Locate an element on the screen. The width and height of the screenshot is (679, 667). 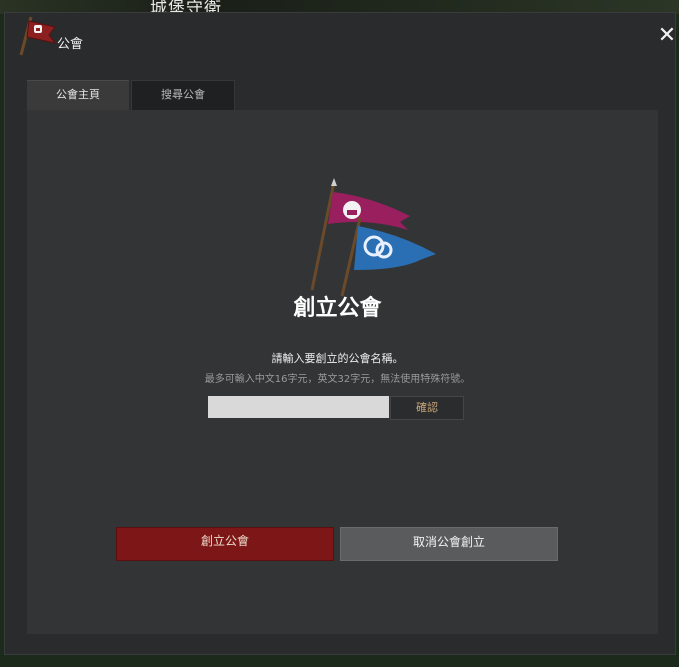
cancel-create-guild-button: 取消公會創立 is located at coordinates (449, 544).